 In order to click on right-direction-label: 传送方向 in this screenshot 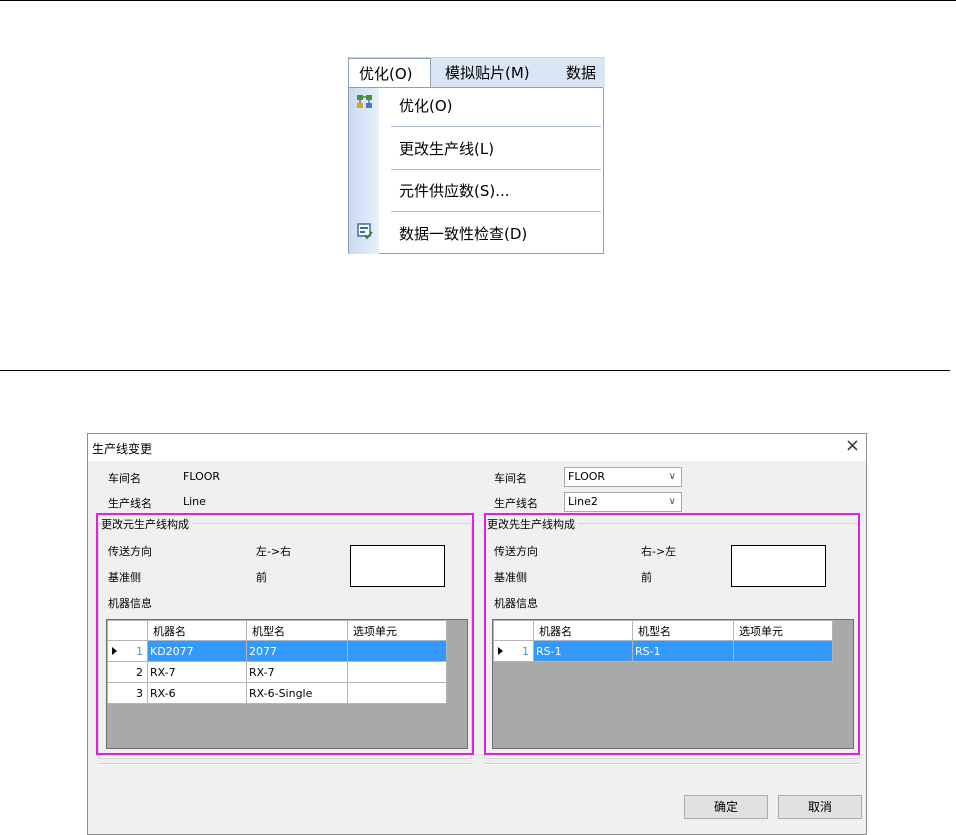, I will do `click(516, 551)`.